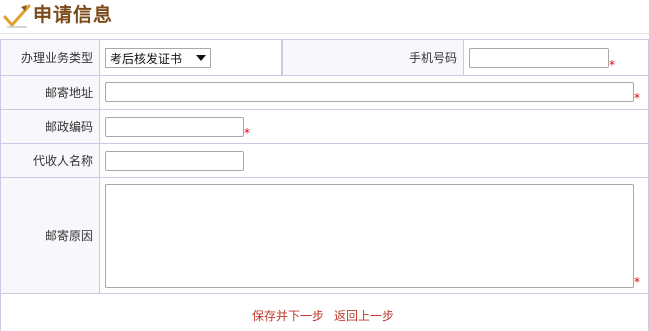 This screenshot has height=331, width=649. I want to click on business-type-select: 考后核发证书, so click(158, 58).